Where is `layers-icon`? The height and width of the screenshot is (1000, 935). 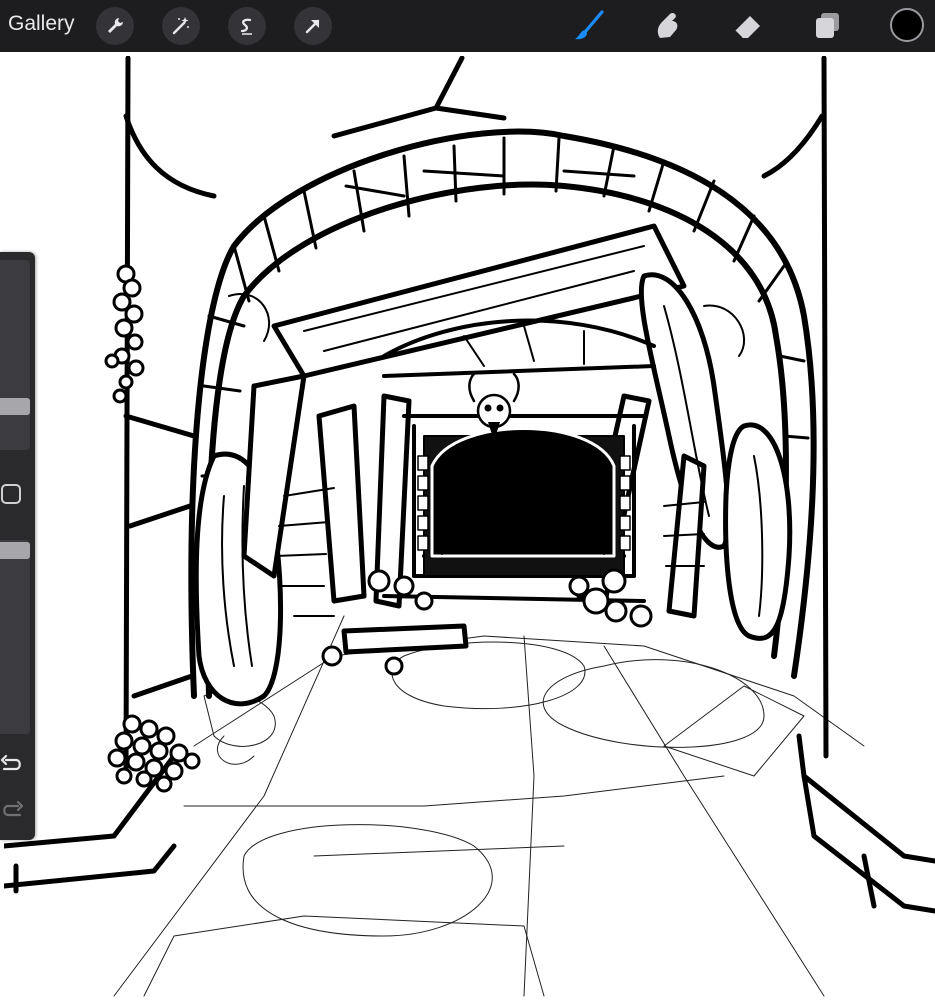
layers-icon is located at coordinates (827, 25).